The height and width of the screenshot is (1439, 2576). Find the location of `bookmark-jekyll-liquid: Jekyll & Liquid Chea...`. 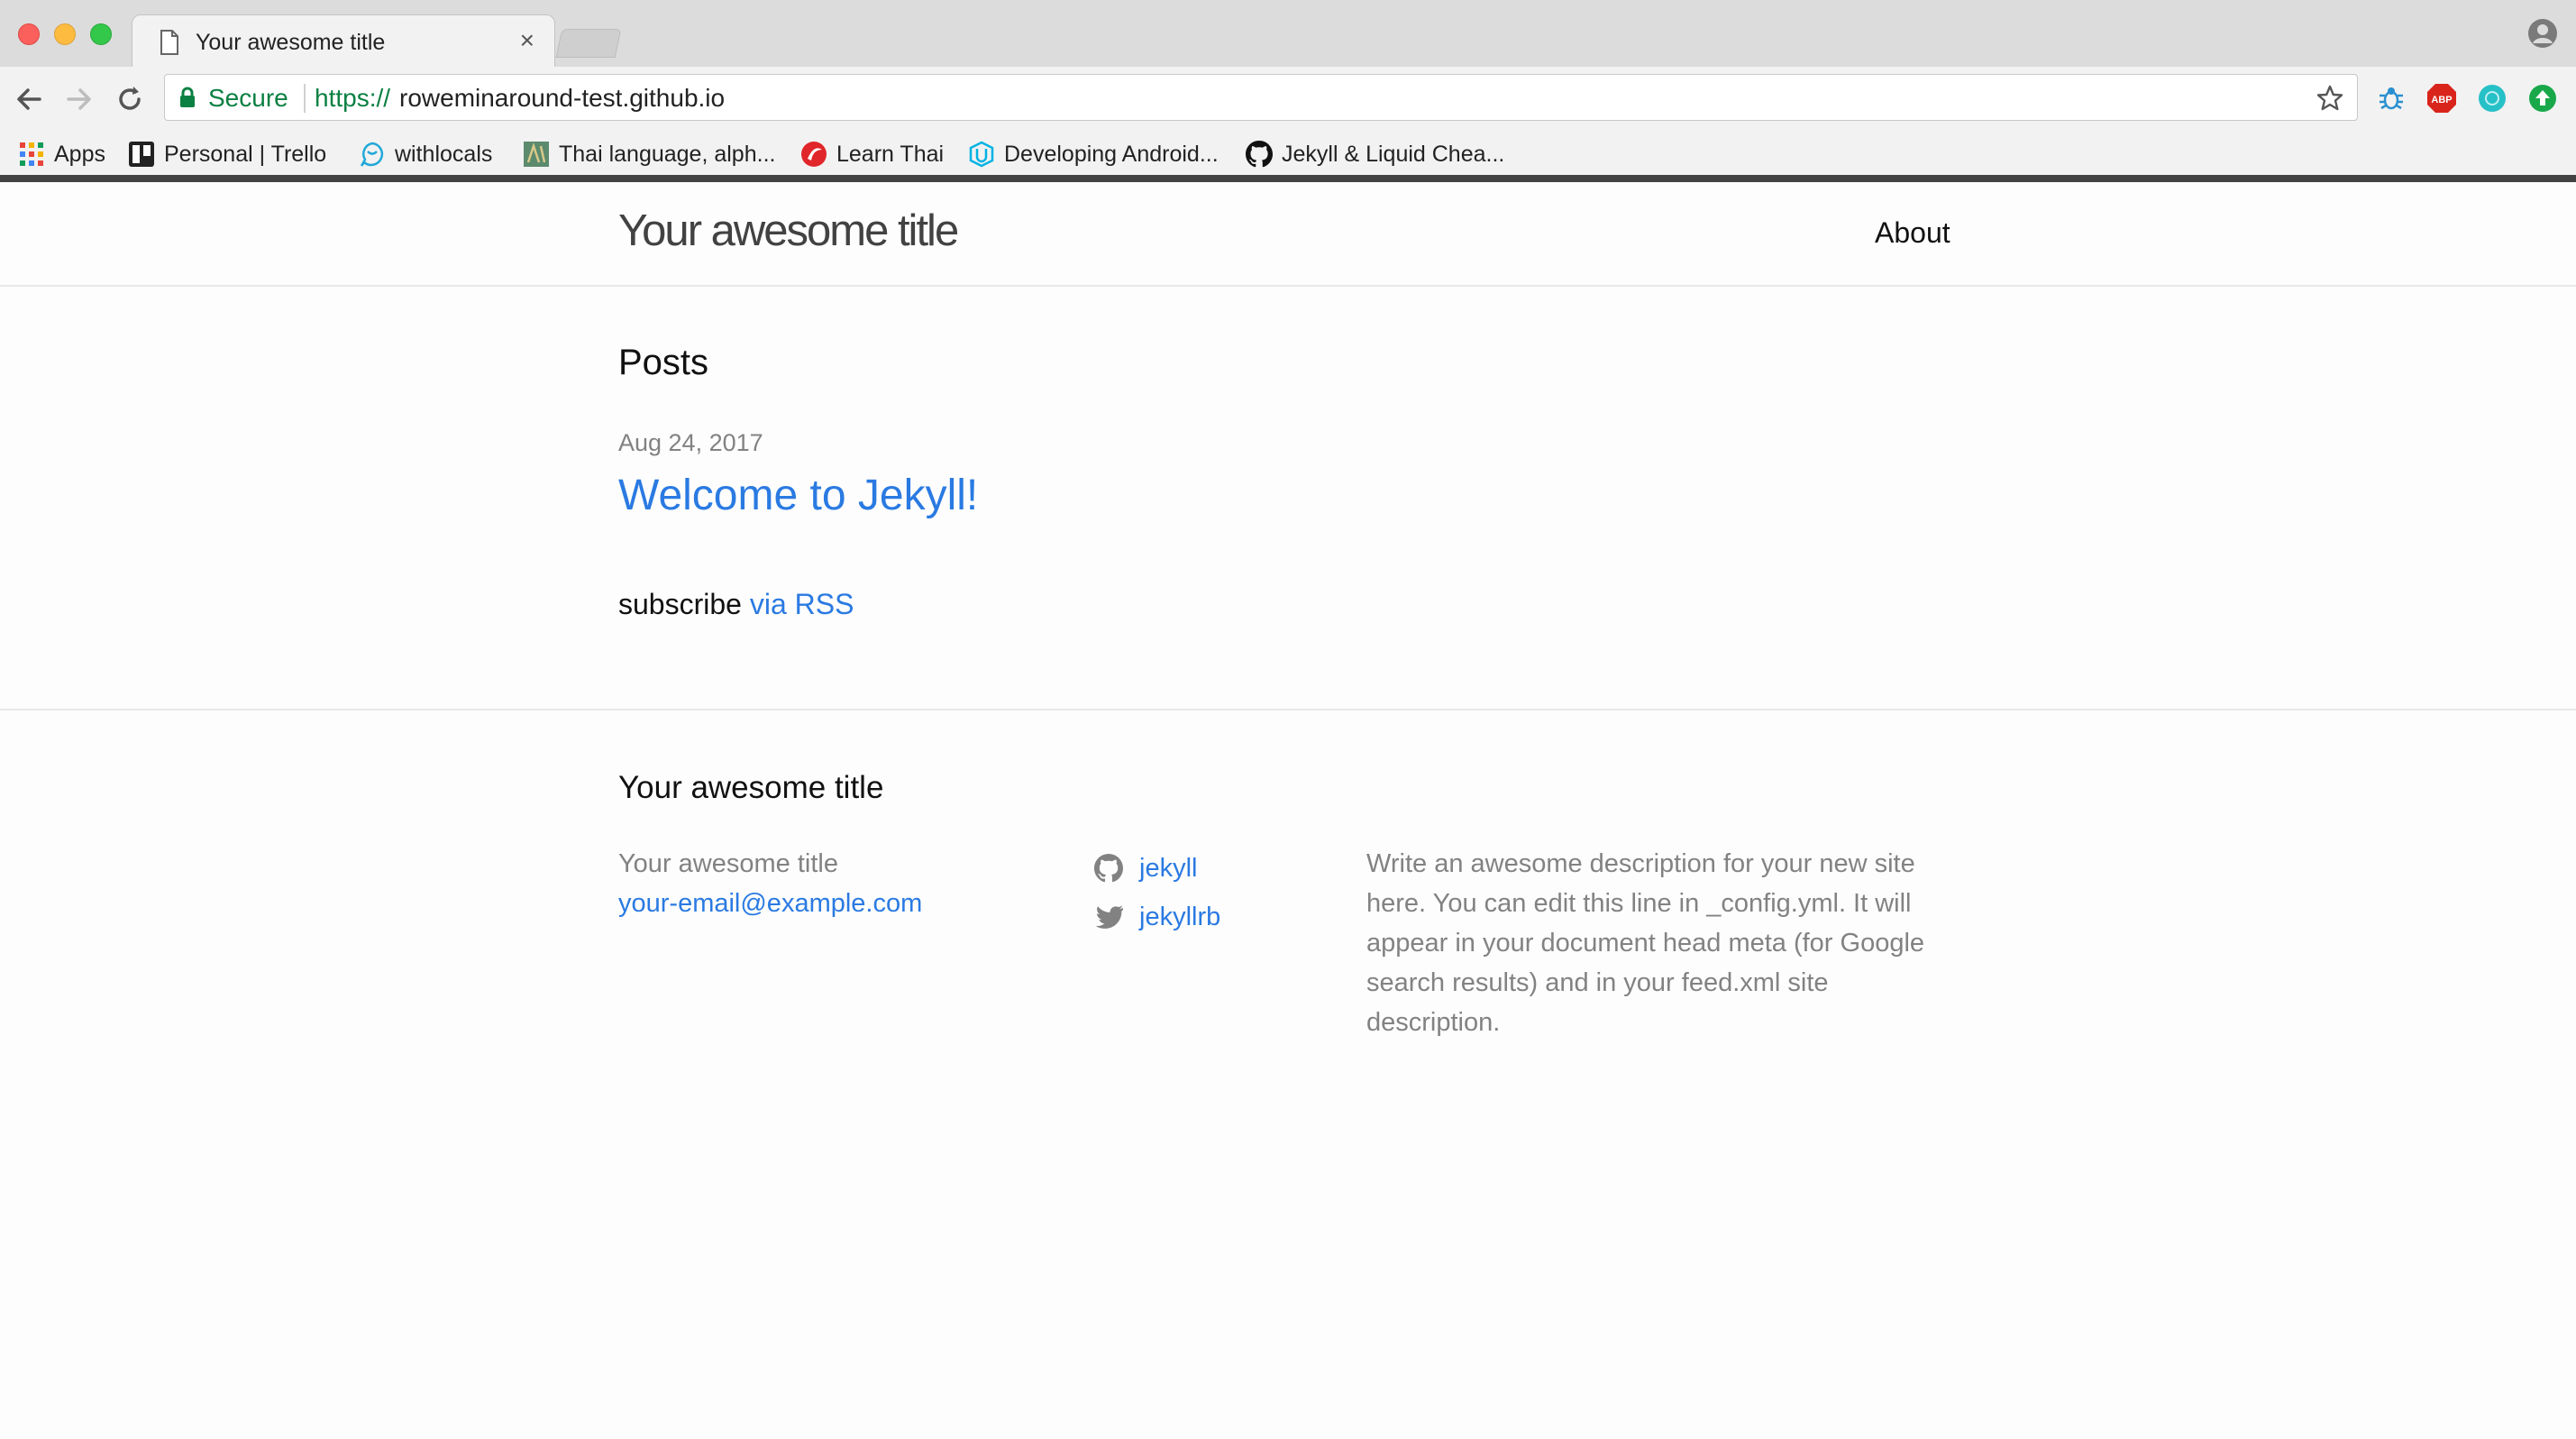

bookmark-jekyll-liquid: Jekyll & Liquid Chea... is located at coordinates (1375, 154).